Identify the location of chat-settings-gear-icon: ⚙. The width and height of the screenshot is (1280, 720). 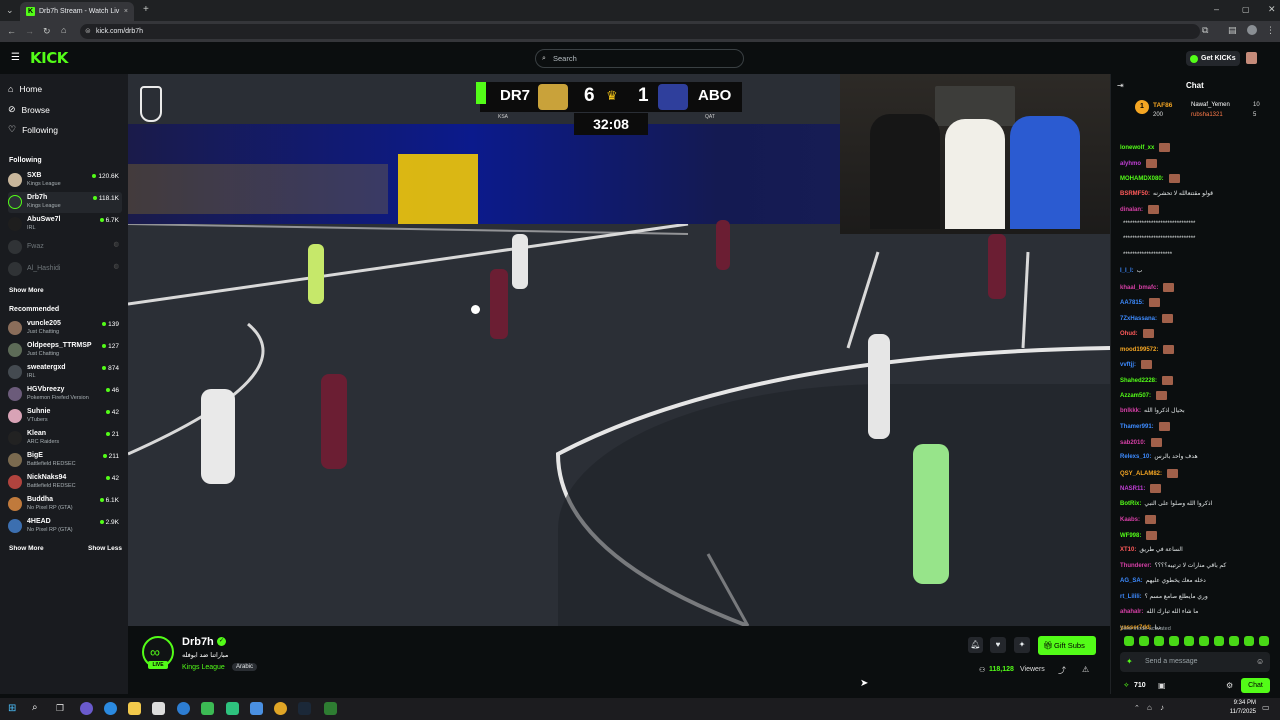
(1229, 685).